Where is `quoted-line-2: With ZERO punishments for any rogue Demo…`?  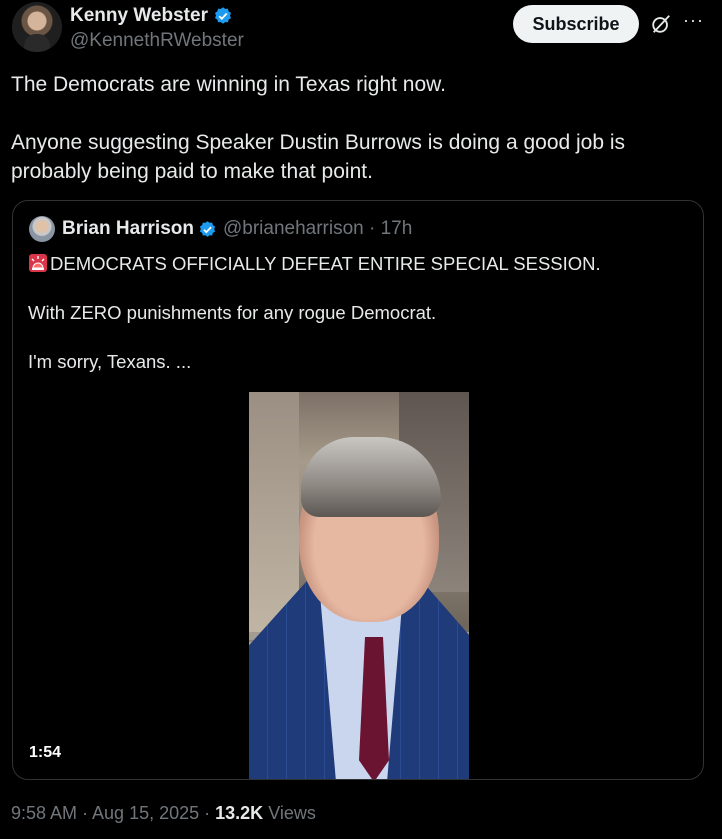
quoted-line-2: With ZERO punishments for any rogue Demo… is located at coordinates (232, 312).